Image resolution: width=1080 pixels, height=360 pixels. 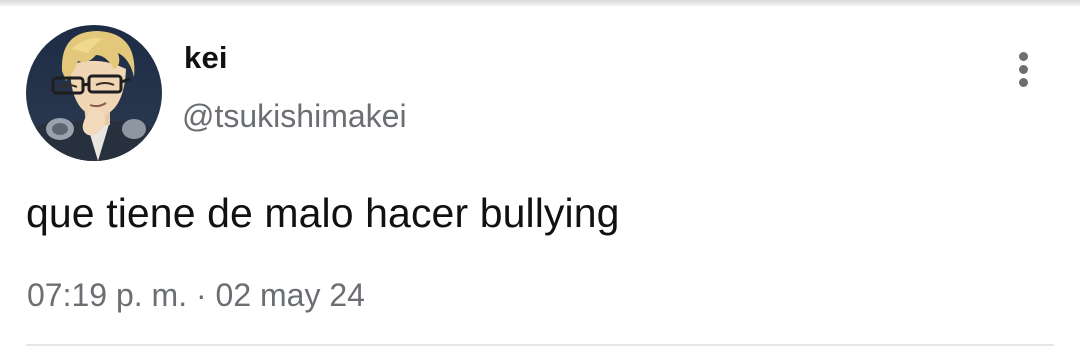 I want to click on tweet-timestamp: 07:19 p. m. · 02 may 24, so click(x=196, y=295).